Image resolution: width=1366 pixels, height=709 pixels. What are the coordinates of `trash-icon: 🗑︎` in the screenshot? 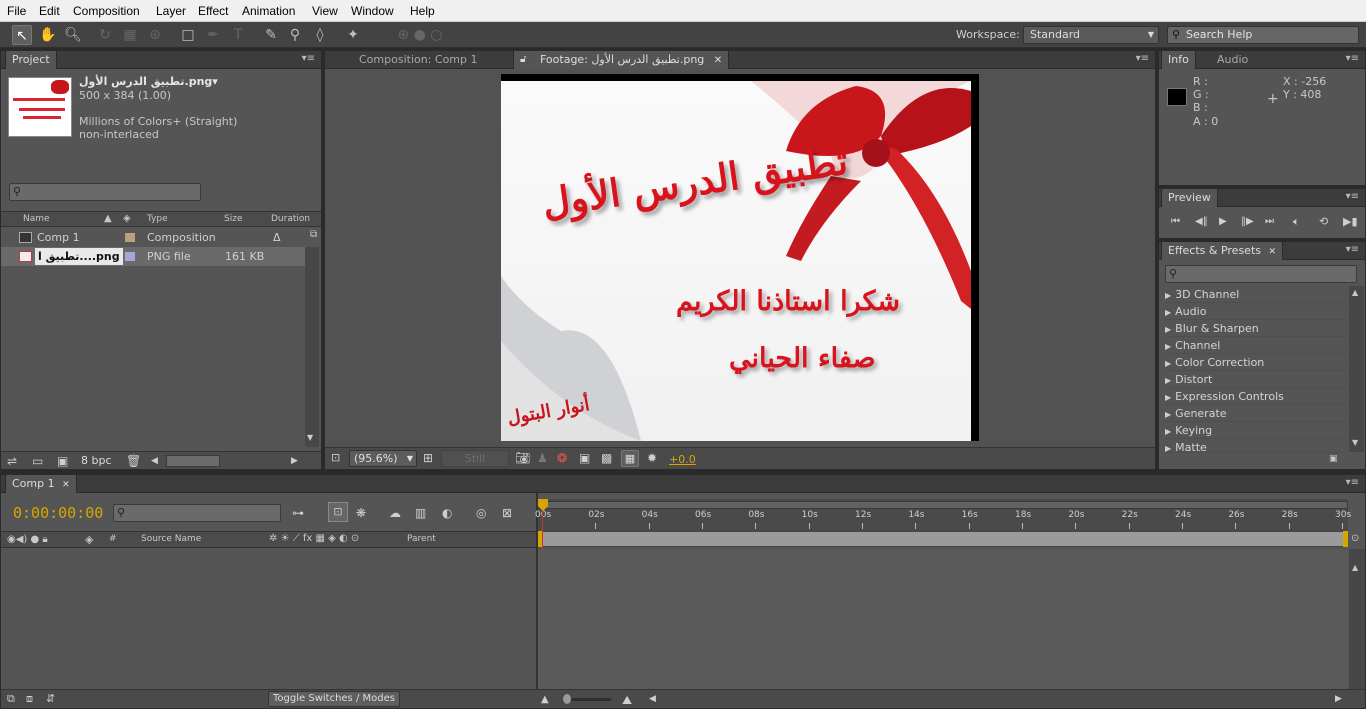 It's located at (133, 461).